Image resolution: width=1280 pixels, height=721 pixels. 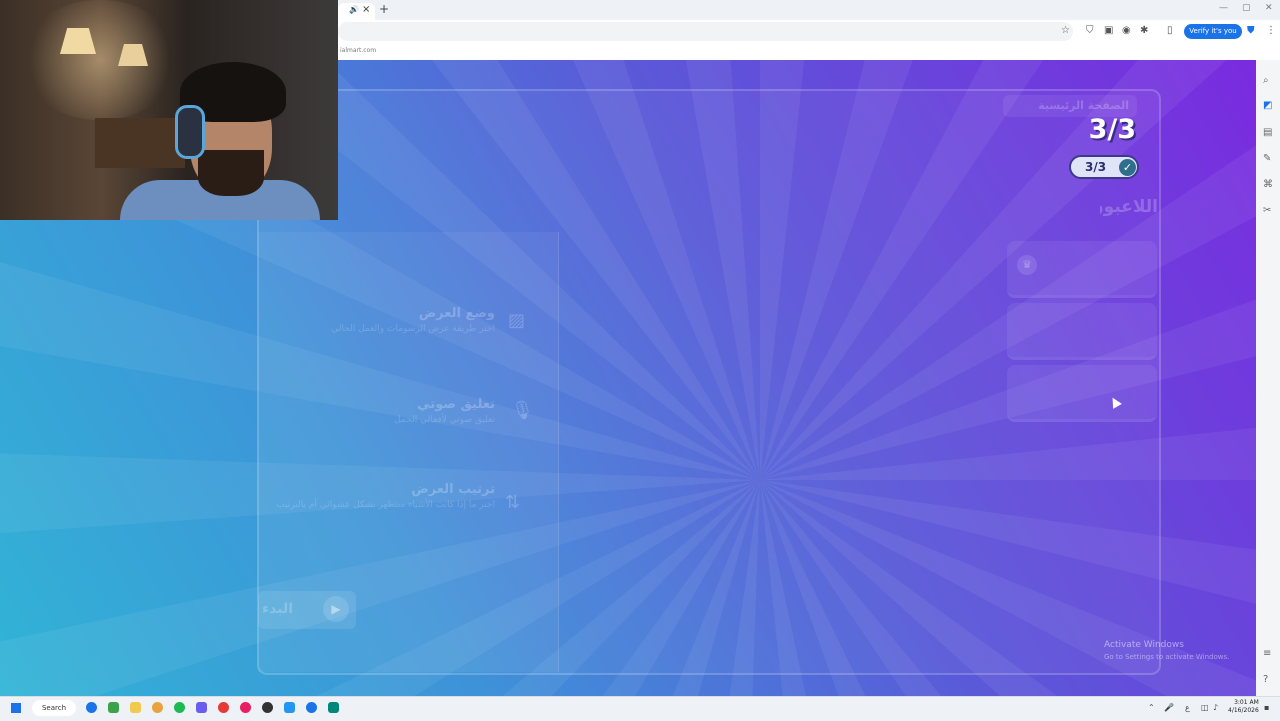 I want to click on score-display: 3/3, so click(x=1112, y=129).